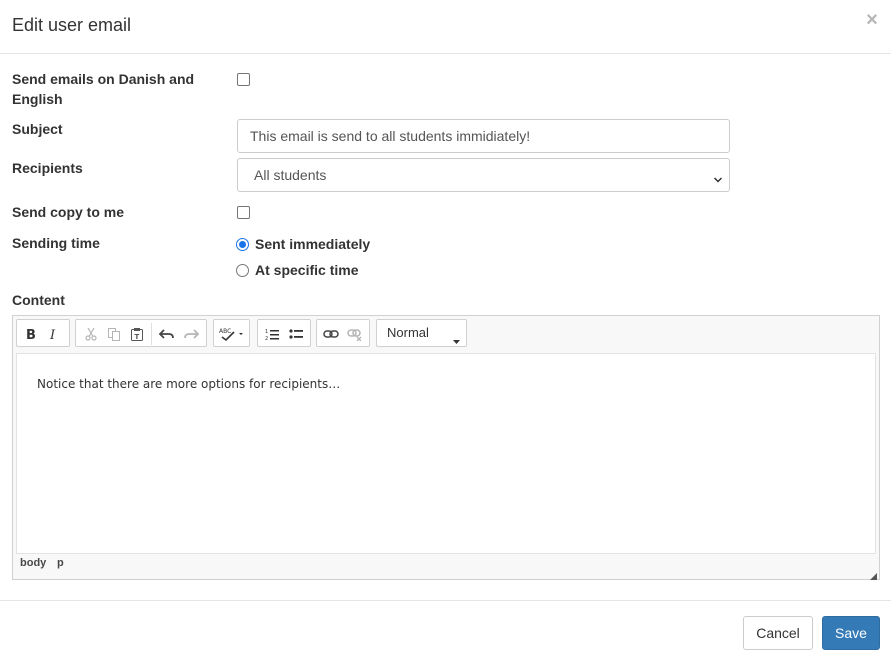  I want to click on italic-icon: I, so click(54, 334).